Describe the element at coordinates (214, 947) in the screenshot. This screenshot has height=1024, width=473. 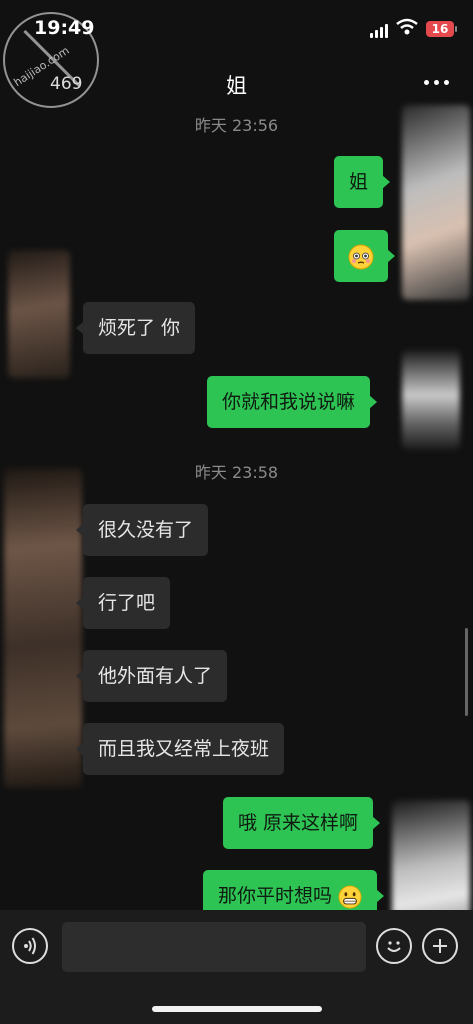
I see `message-input` at that location.